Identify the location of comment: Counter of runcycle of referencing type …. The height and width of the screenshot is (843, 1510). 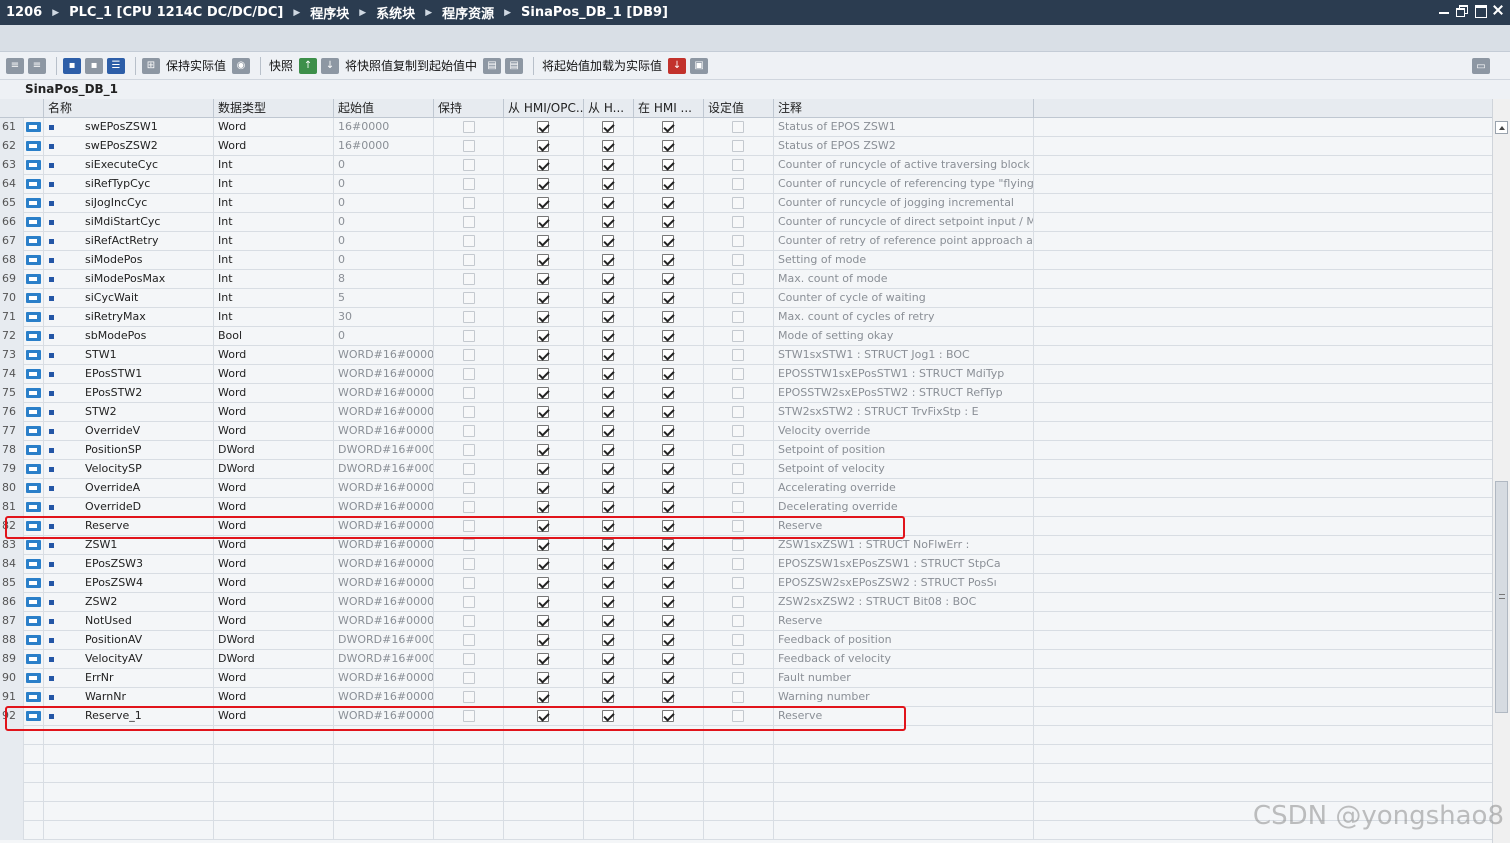
(904, 184).